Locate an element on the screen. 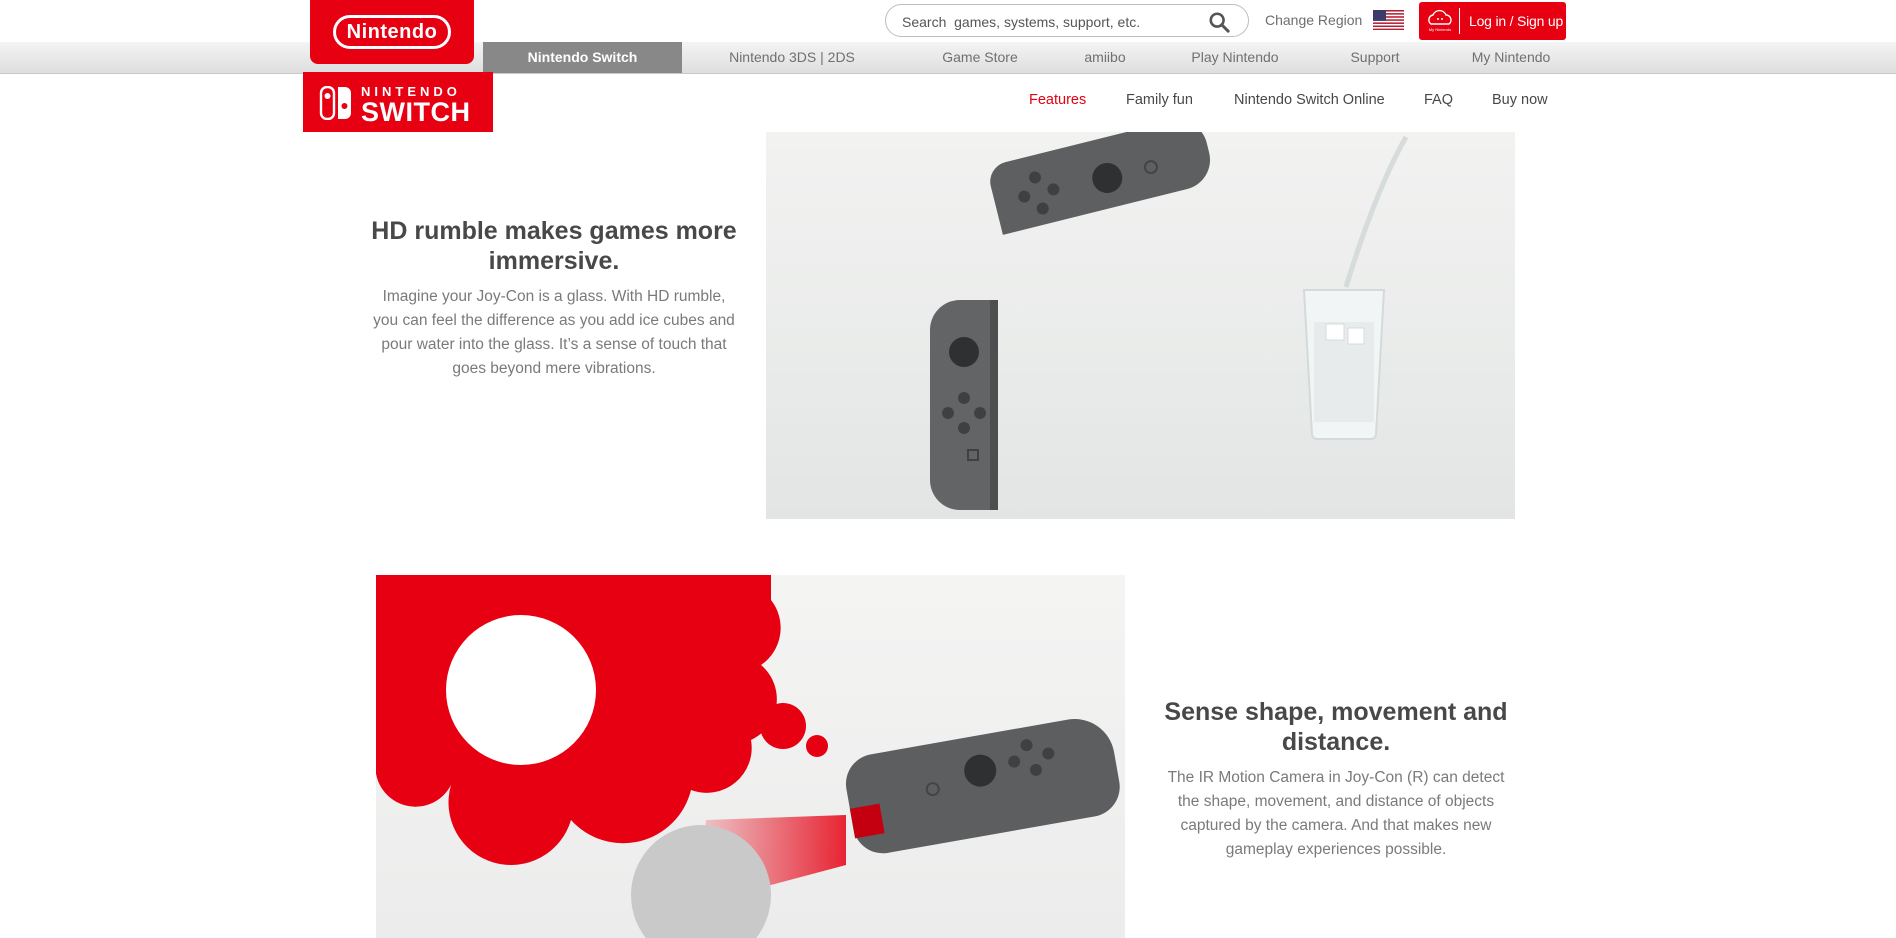 This screenshot has height=938, width=1896. hd-rumble-heading: HD rumble makes games more immersive. is located at coordinates (554, 246).